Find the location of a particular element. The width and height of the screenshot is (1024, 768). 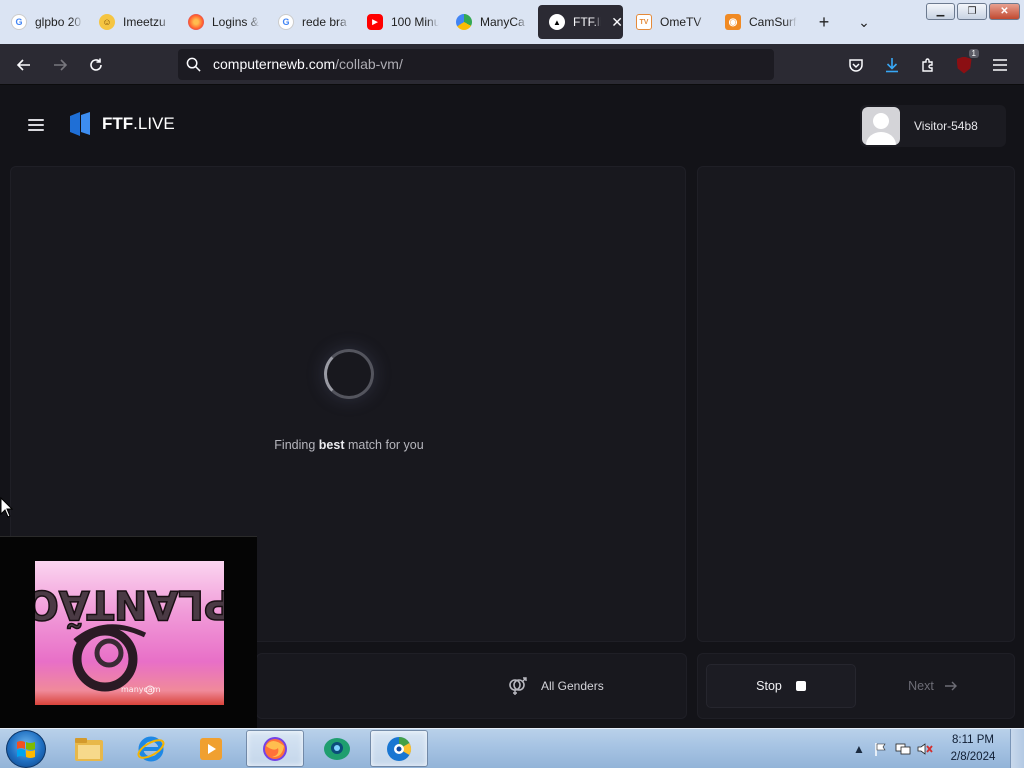

tab-ometv: TV OmeTV is located at coordinates (668, 22).